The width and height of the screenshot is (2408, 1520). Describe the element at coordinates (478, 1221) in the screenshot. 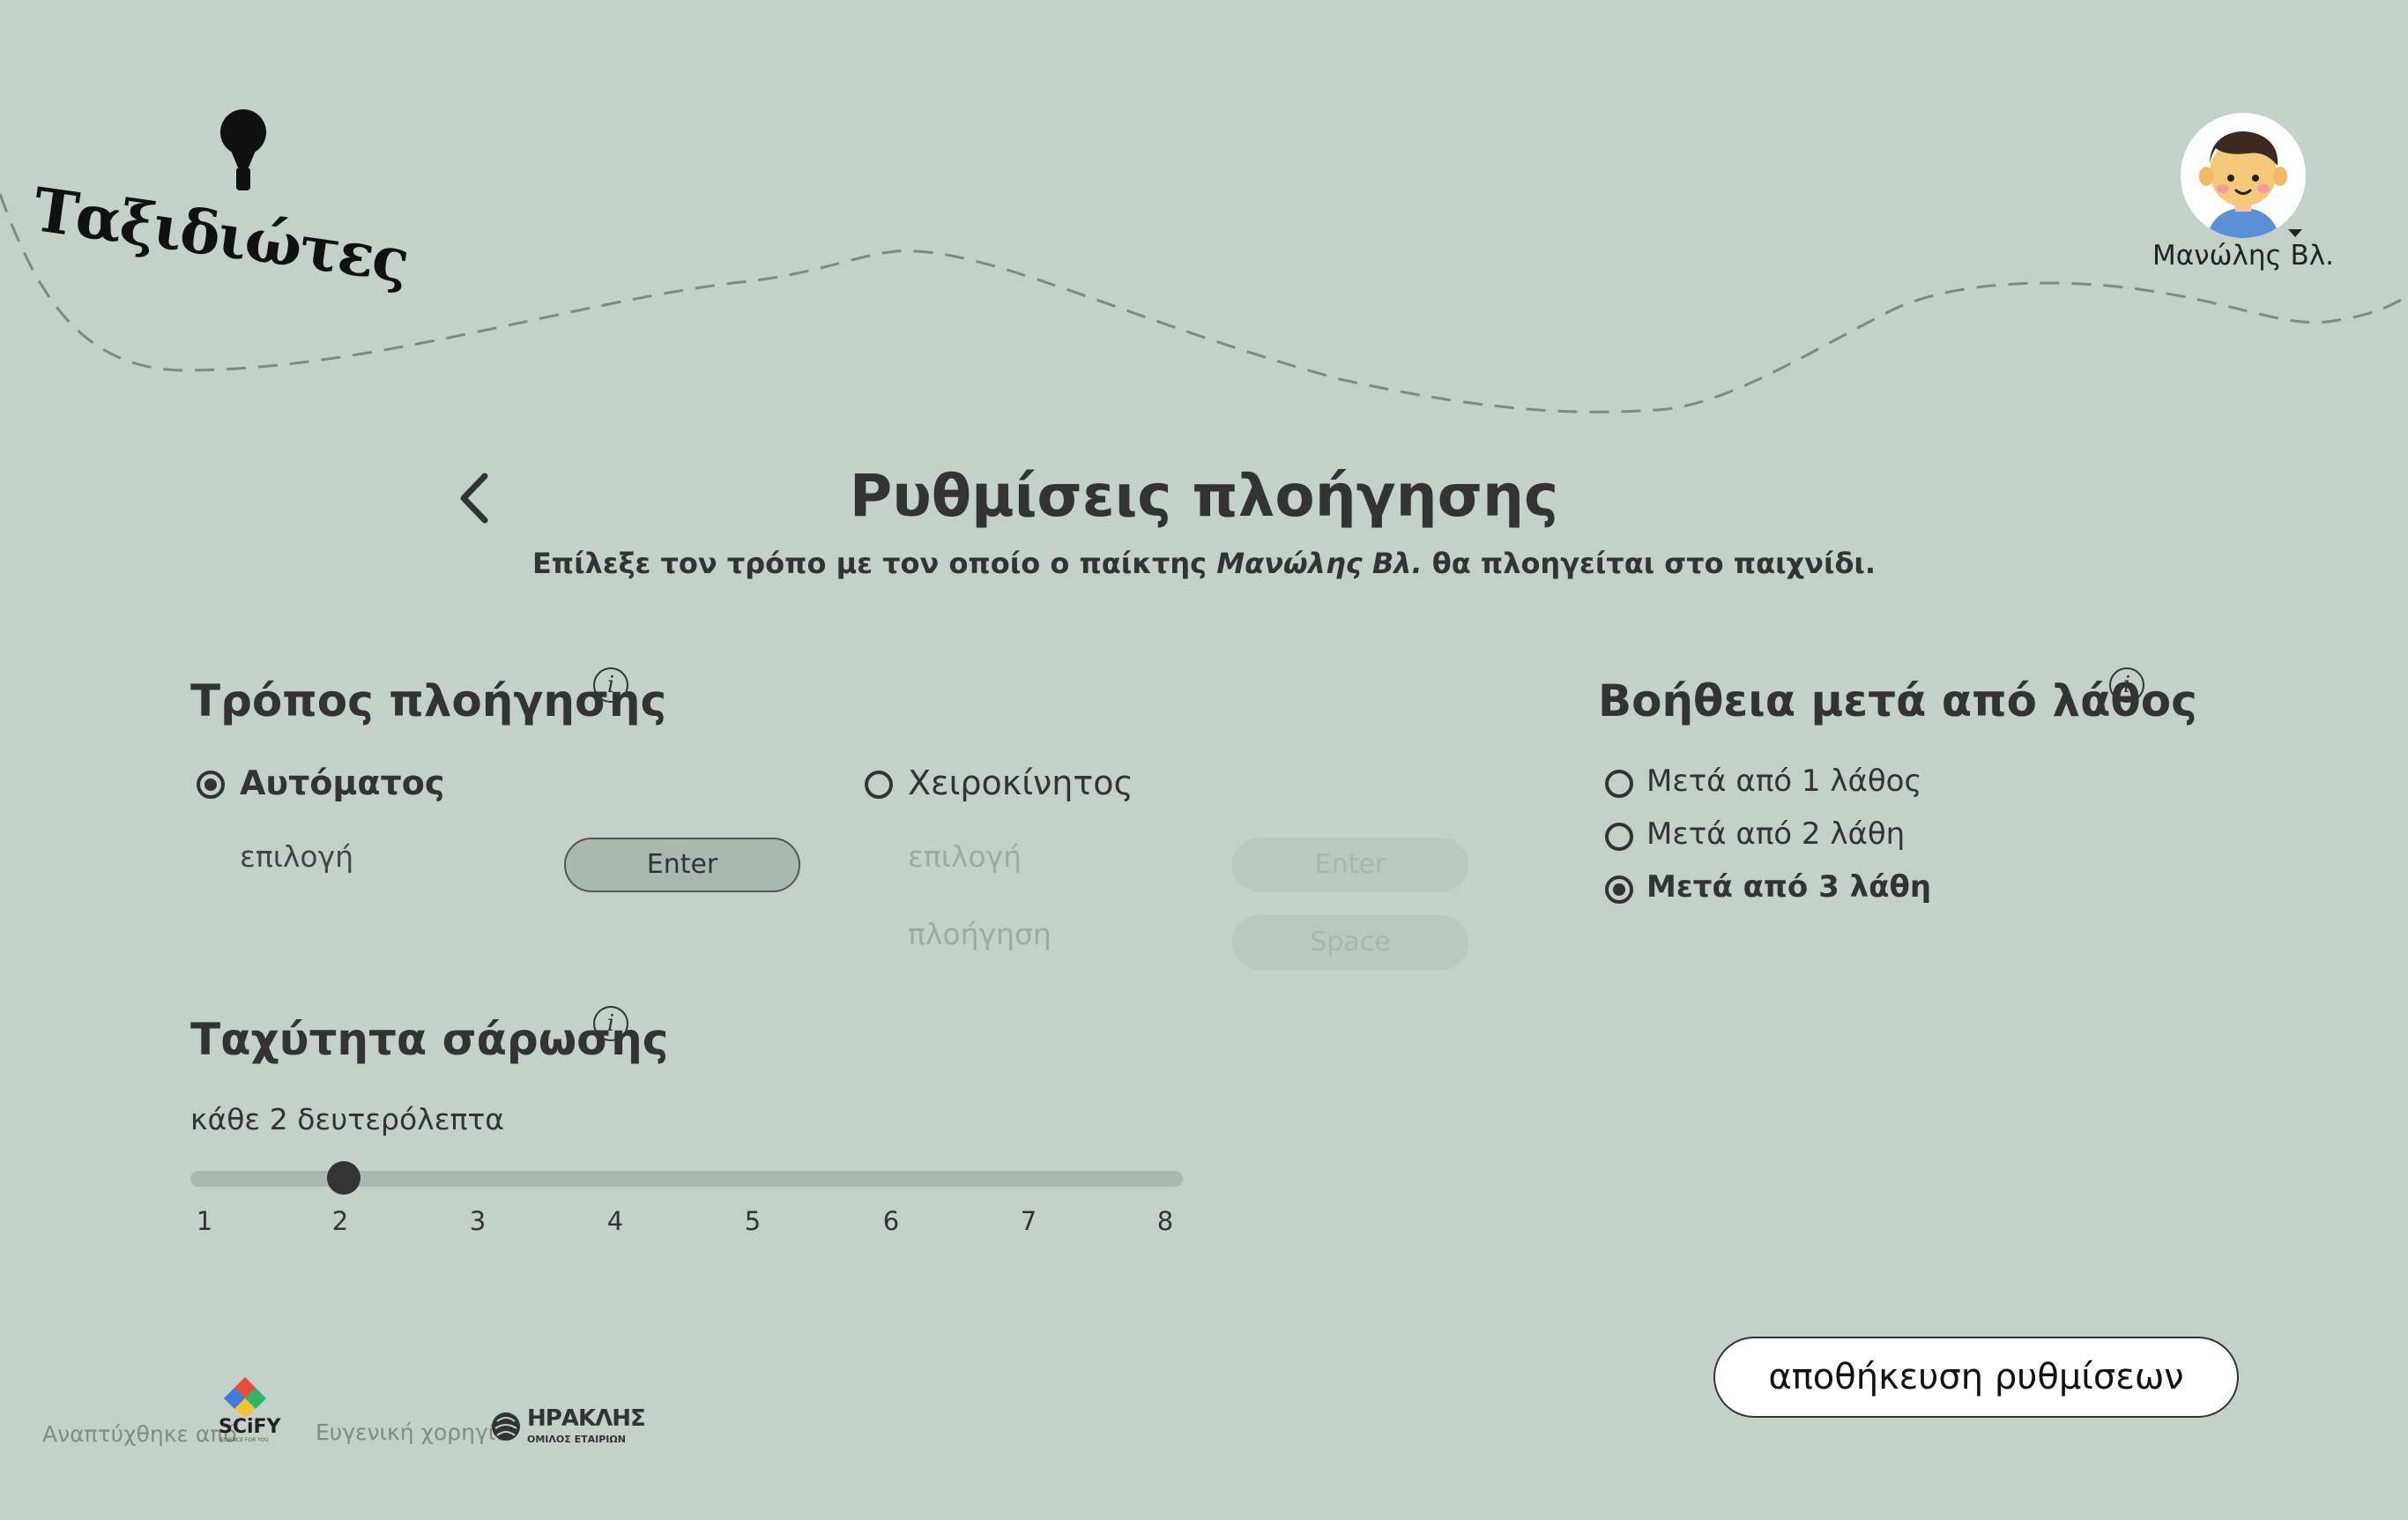

I see `slider-tick: 3` at that location.